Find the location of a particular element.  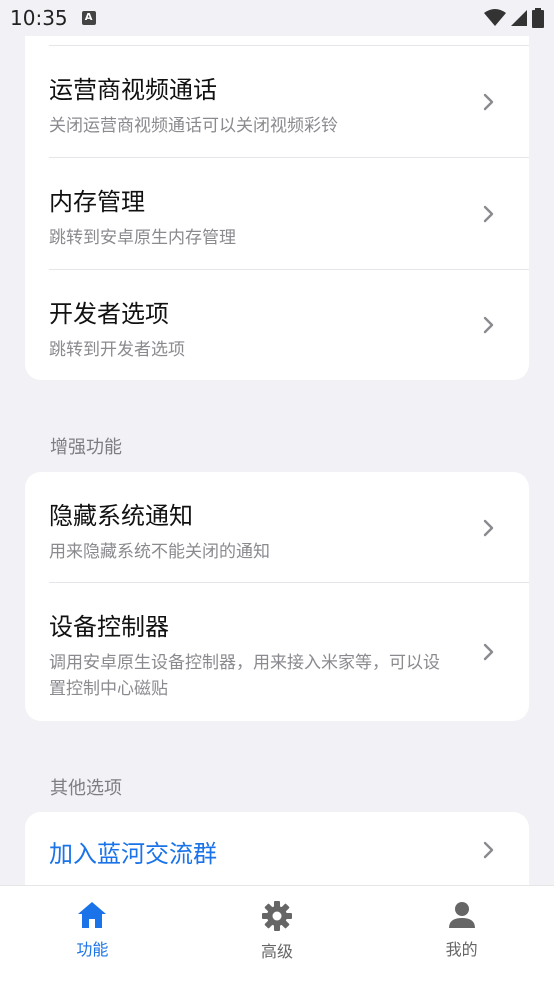

item-subtitle: 跳转到安卓原生内存管理 is located at coordinates (142, 238).